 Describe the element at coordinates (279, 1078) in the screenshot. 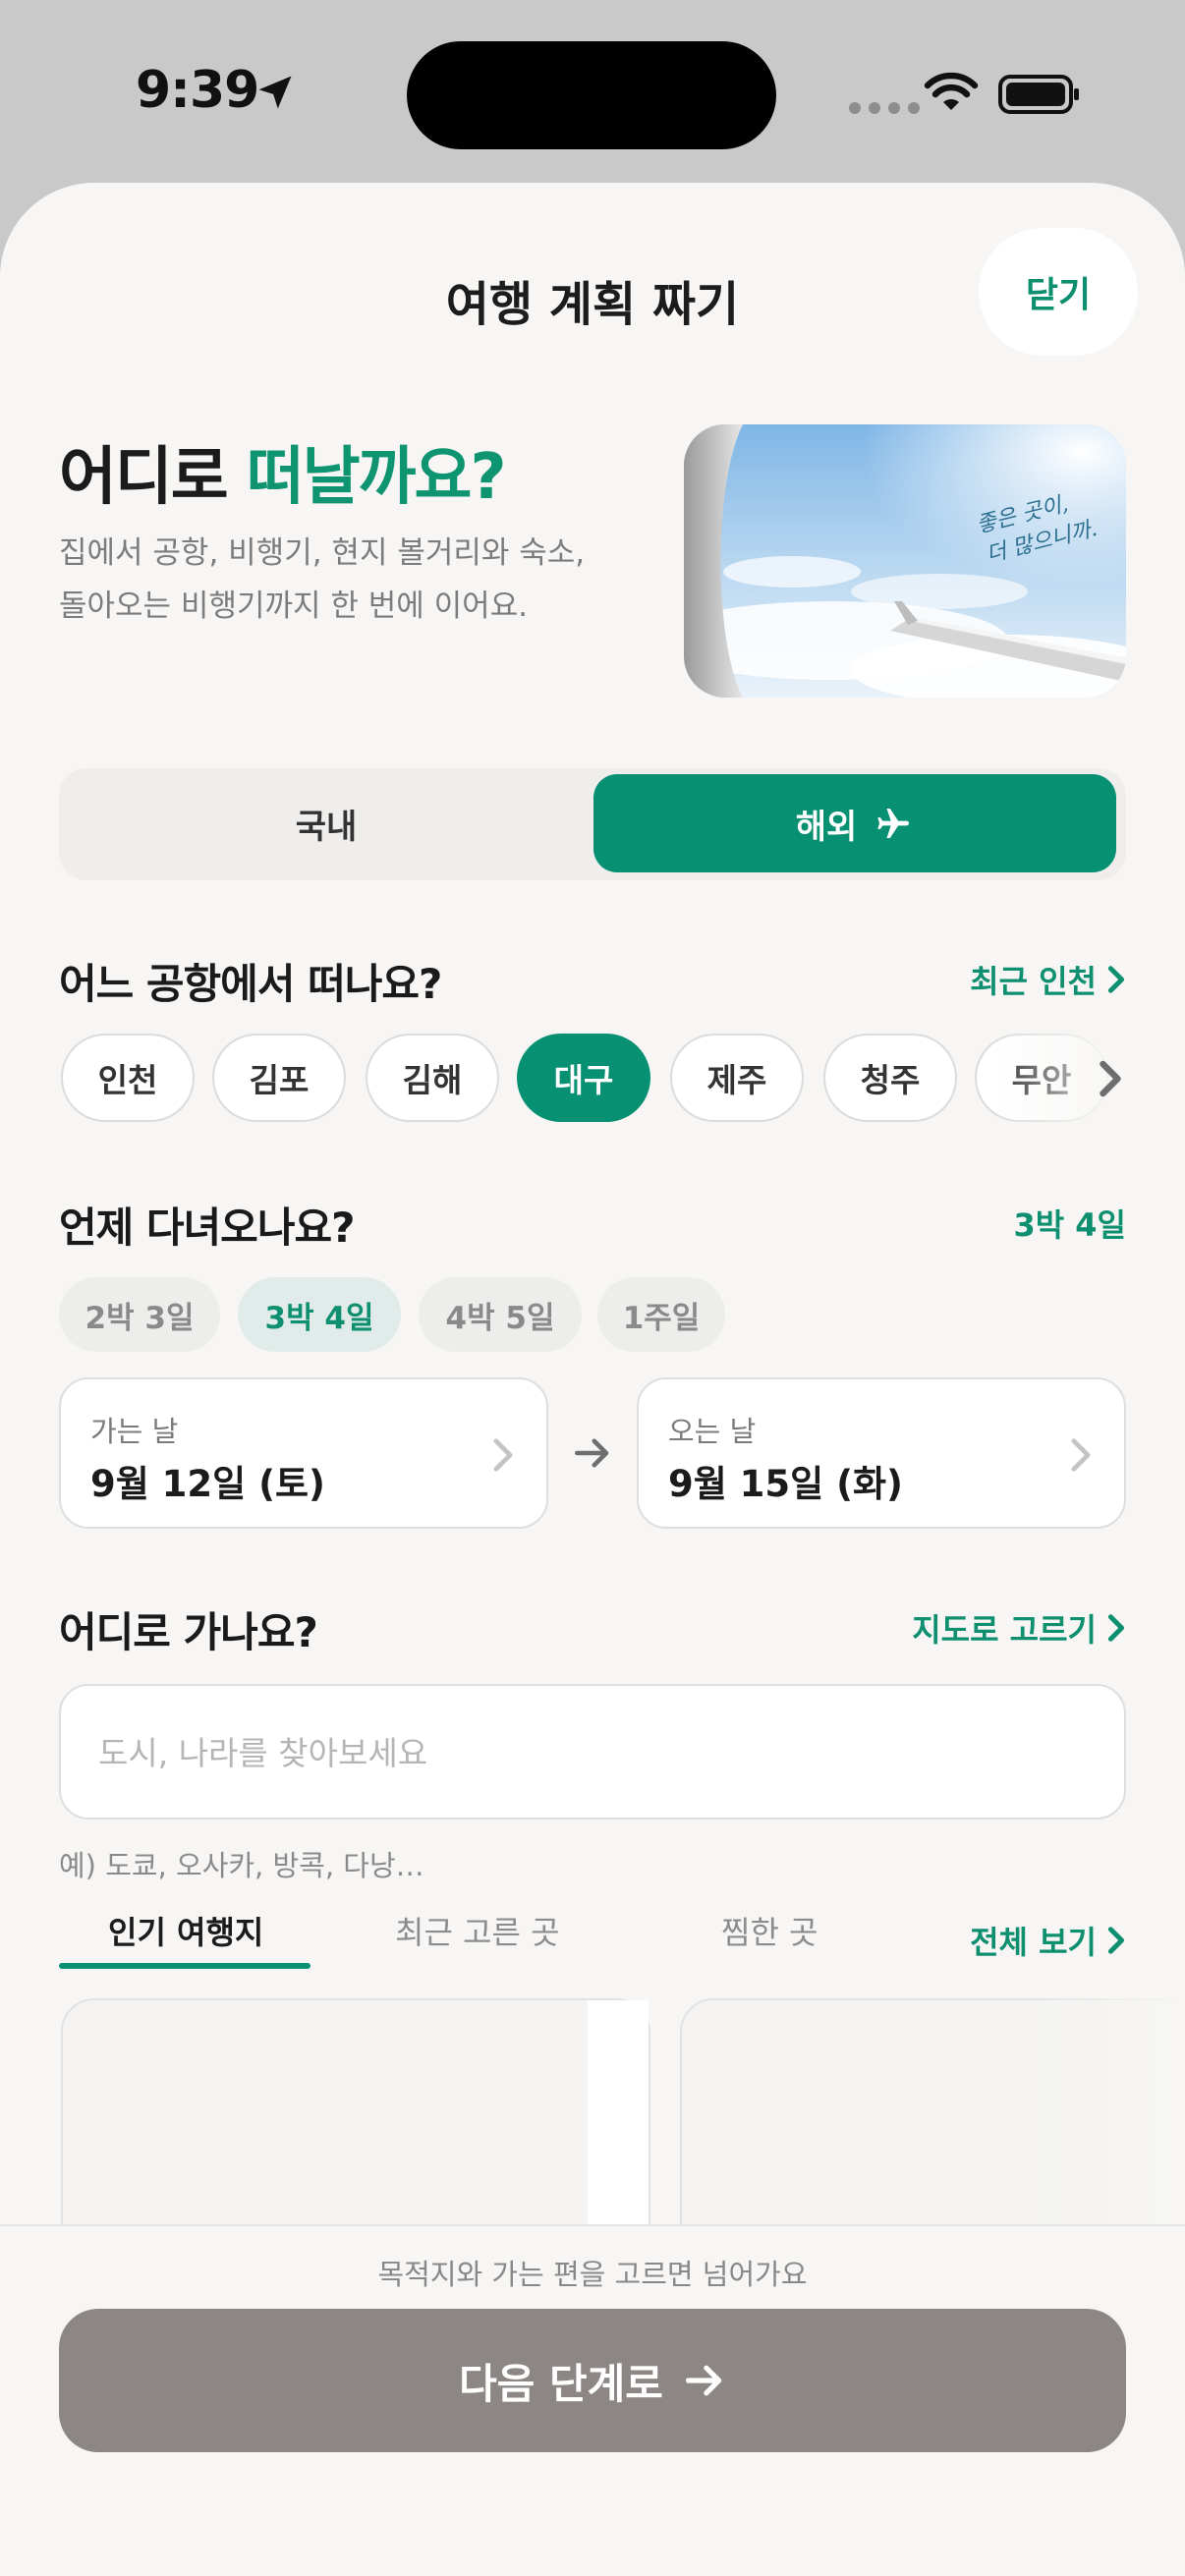

I see `airport-chip-gimpo: 김포` at that location.